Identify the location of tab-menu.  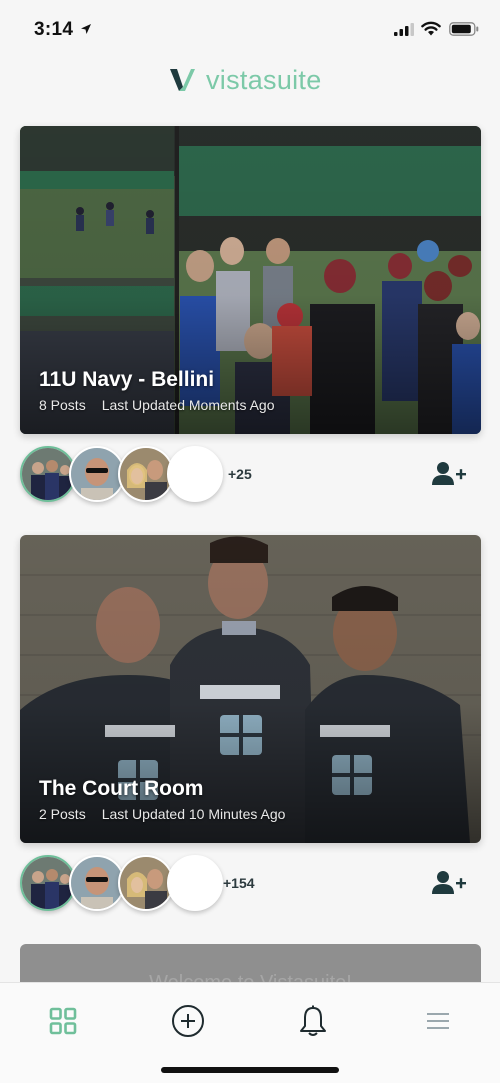
(438, 1023).